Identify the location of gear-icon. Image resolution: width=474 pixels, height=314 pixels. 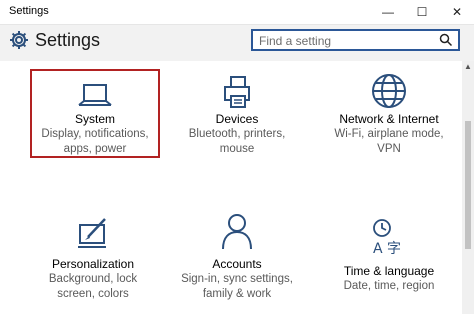
(19, 40).